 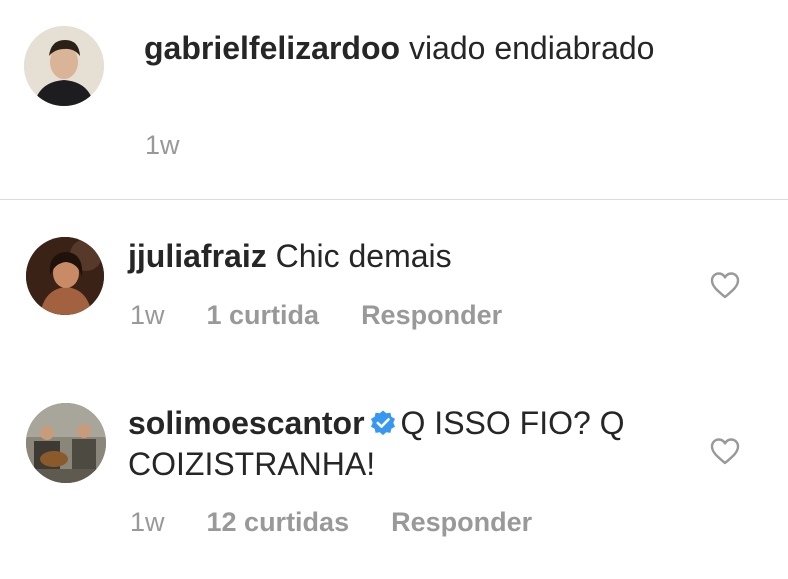 I want to click on comment-meta: 1w 12 curtidas Responder, so click(x=331, y=522).